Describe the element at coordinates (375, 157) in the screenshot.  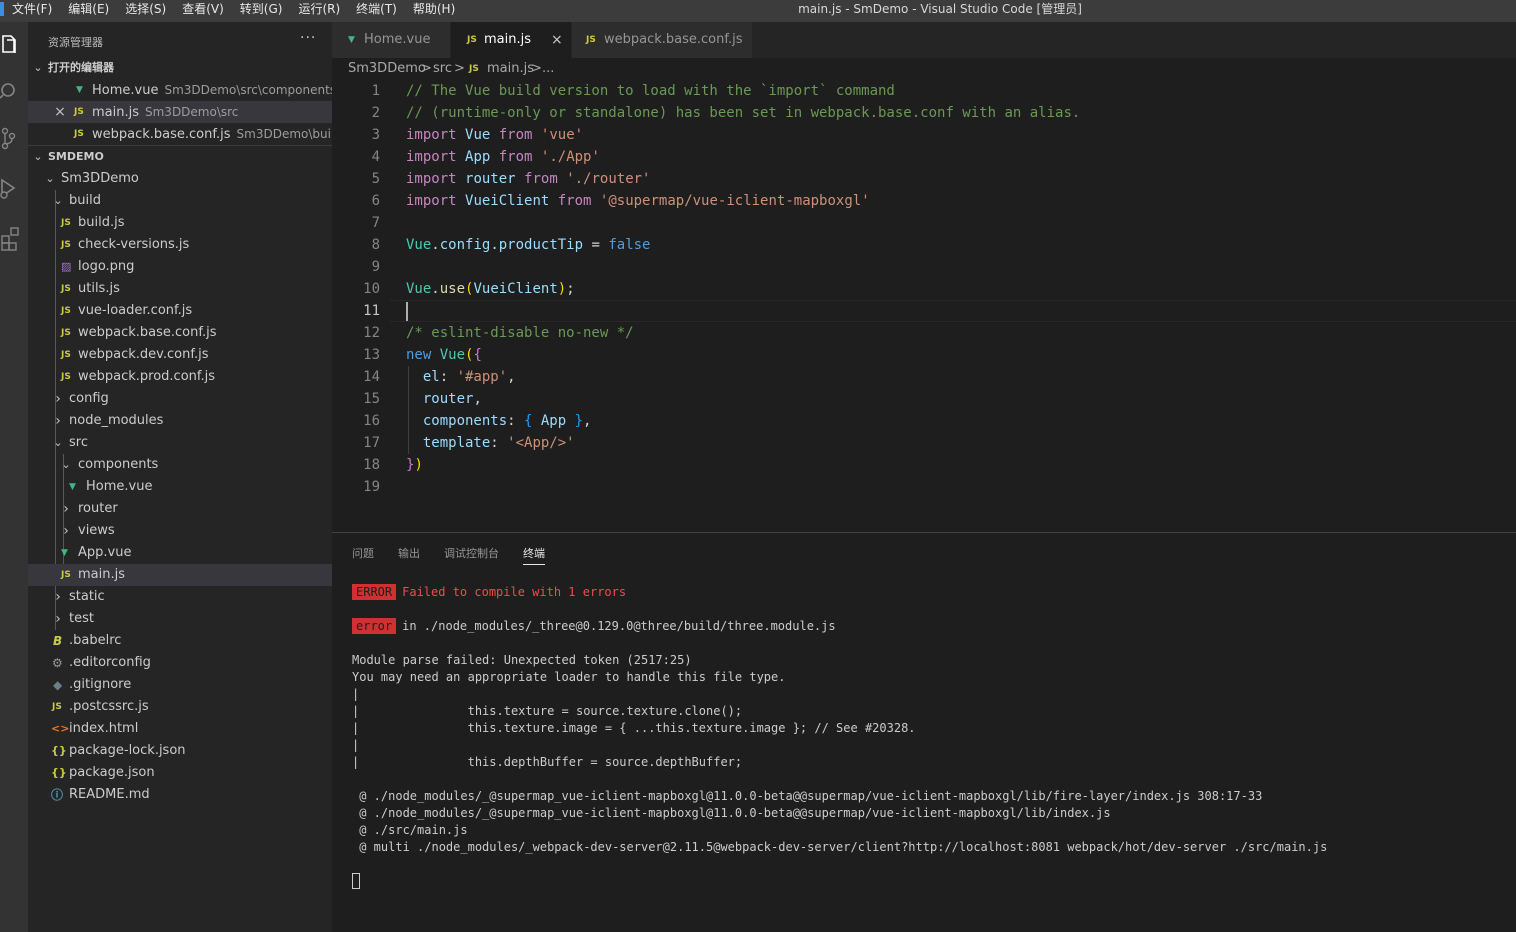
I see `line-number: 4` at that location.